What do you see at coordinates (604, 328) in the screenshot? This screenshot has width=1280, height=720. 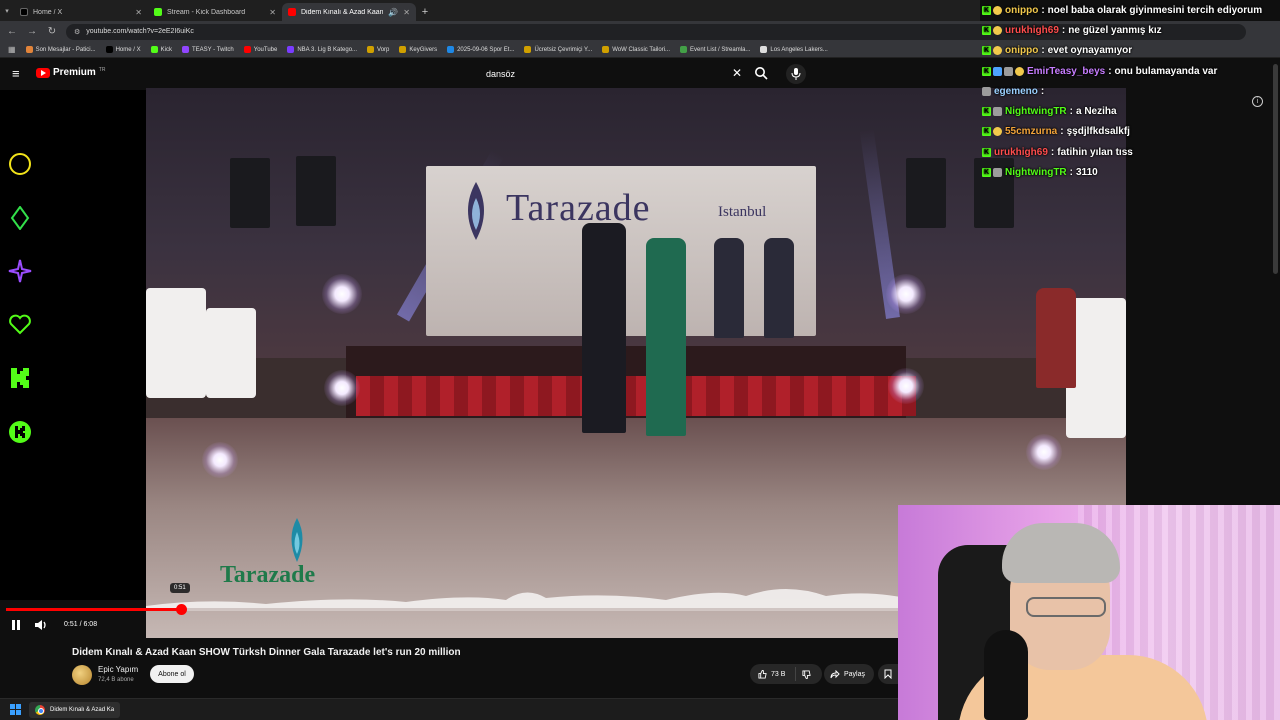 I see `male-dancer` at bounding box center [604, 328].